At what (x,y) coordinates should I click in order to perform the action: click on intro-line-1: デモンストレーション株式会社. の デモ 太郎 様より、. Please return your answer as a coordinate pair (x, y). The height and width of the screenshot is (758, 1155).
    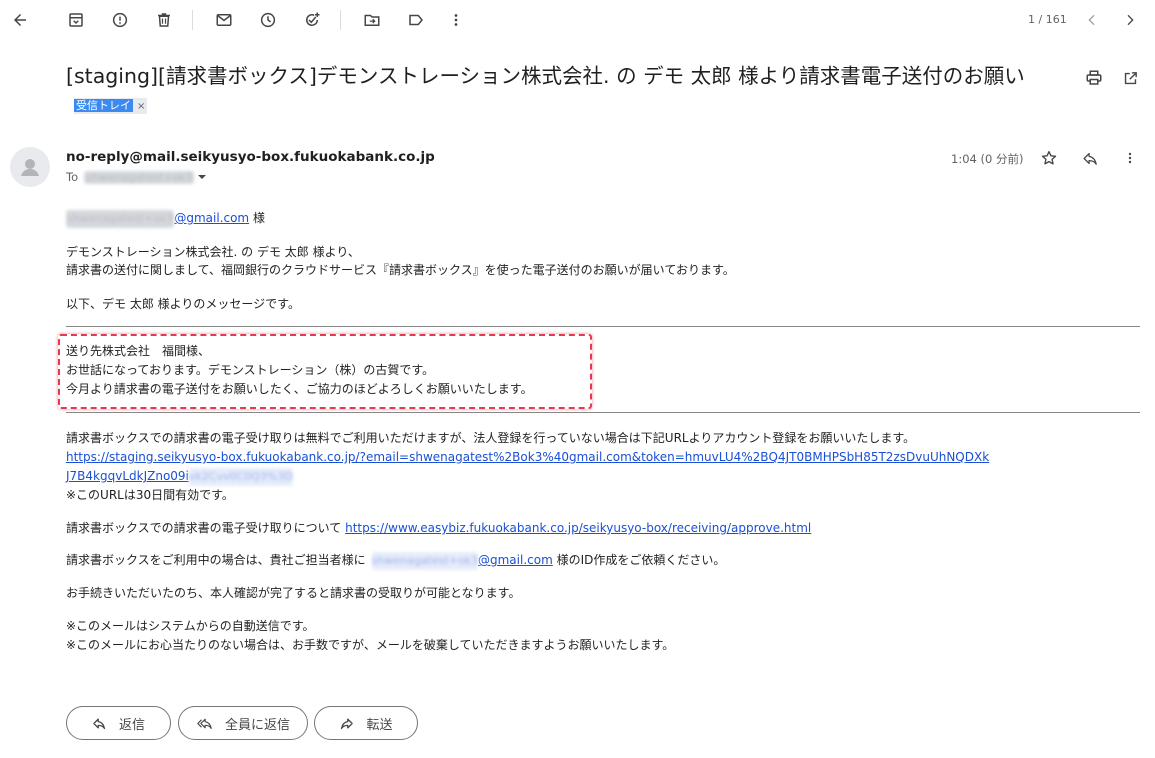
    Looking at the image, I should click on (213, 252).